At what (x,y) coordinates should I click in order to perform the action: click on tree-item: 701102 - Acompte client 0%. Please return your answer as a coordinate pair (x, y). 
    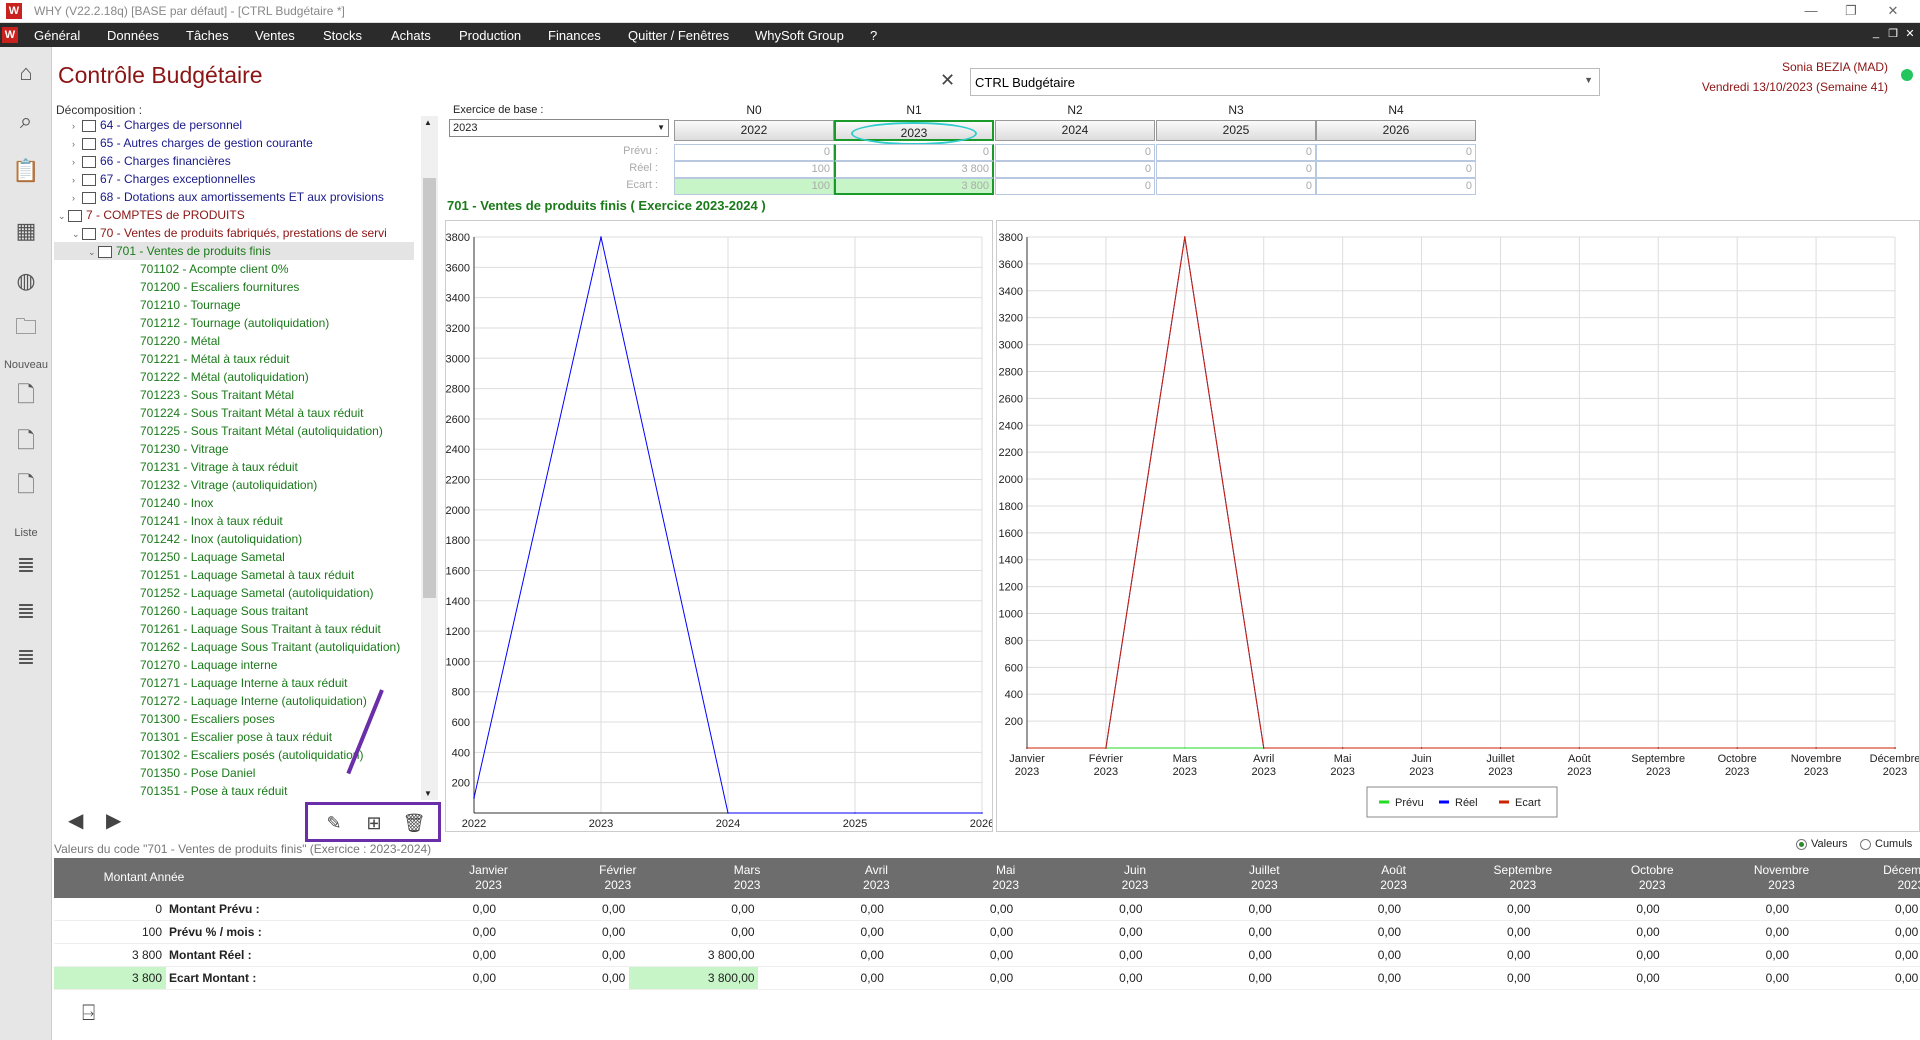
    Looking at the image, I should click on (214, 269).